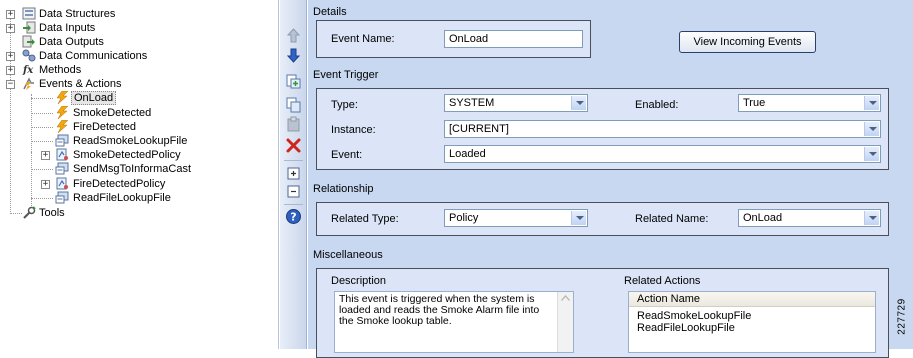 The width and height of the screenshot is (913, 358). I want to click on expand-icon, so click(293, 173).